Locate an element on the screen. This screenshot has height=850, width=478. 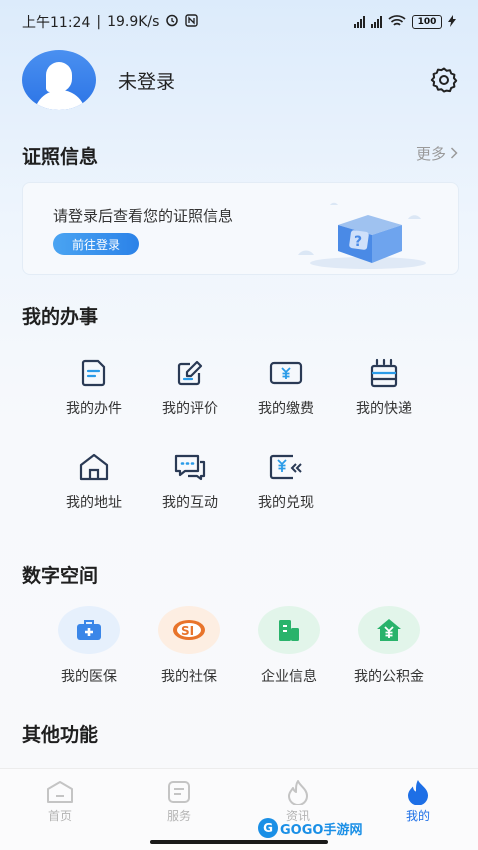
watermark-logo: G GOGO手游网 is located at coordinates (310, 828).